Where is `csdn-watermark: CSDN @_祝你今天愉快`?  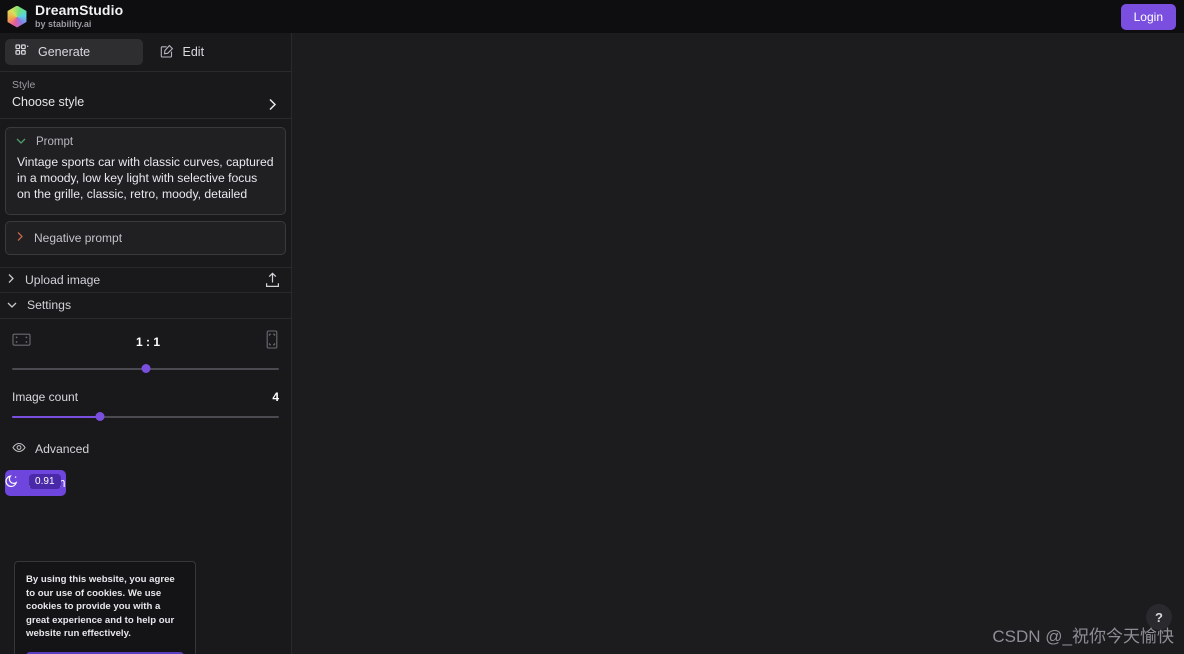
csdn-watermark: CSDN @_祝你今天愉快 is located at coordinates (1083, 636).